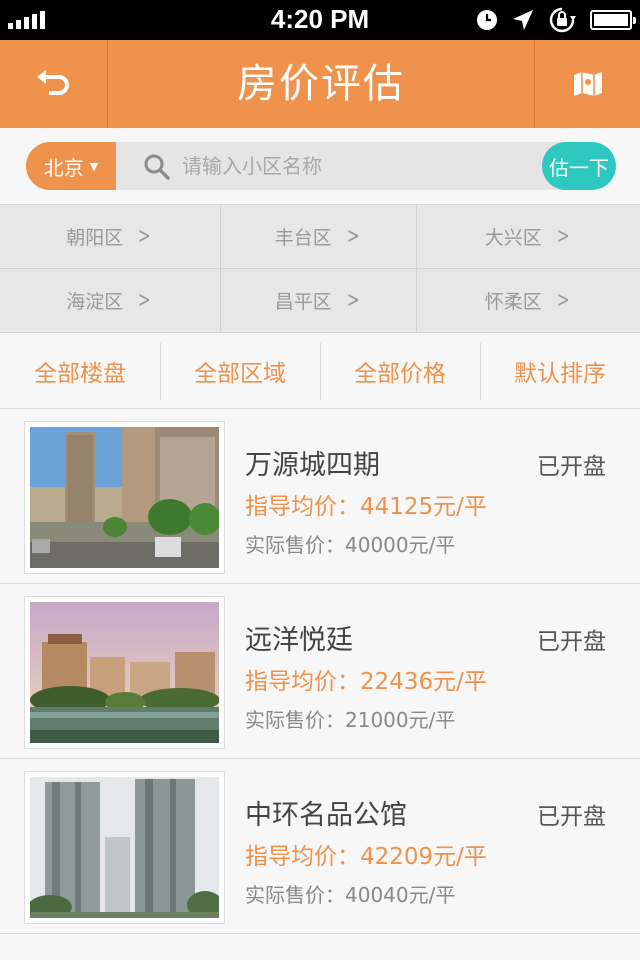 Image resolution: width=640 pixels, height=960 pixels. Describe the element at coordinates (299, 640) in the screenshot. I see `property-name: 远洋悦廷` at that location.